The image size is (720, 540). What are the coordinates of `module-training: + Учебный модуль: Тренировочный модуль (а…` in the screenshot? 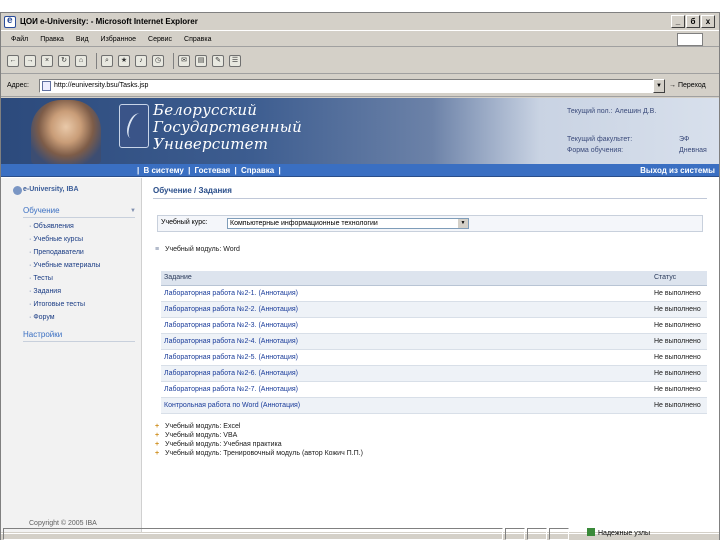 It's located at (259, 453).